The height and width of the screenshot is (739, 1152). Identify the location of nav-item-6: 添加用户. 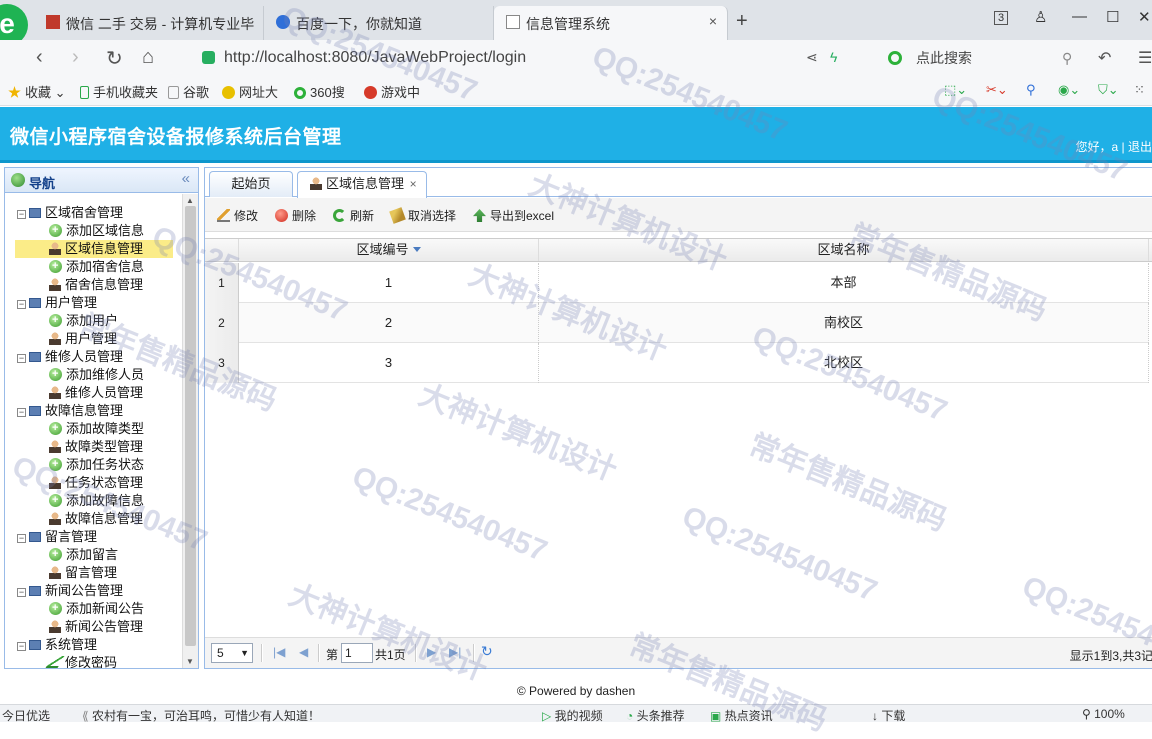
(83, 320).